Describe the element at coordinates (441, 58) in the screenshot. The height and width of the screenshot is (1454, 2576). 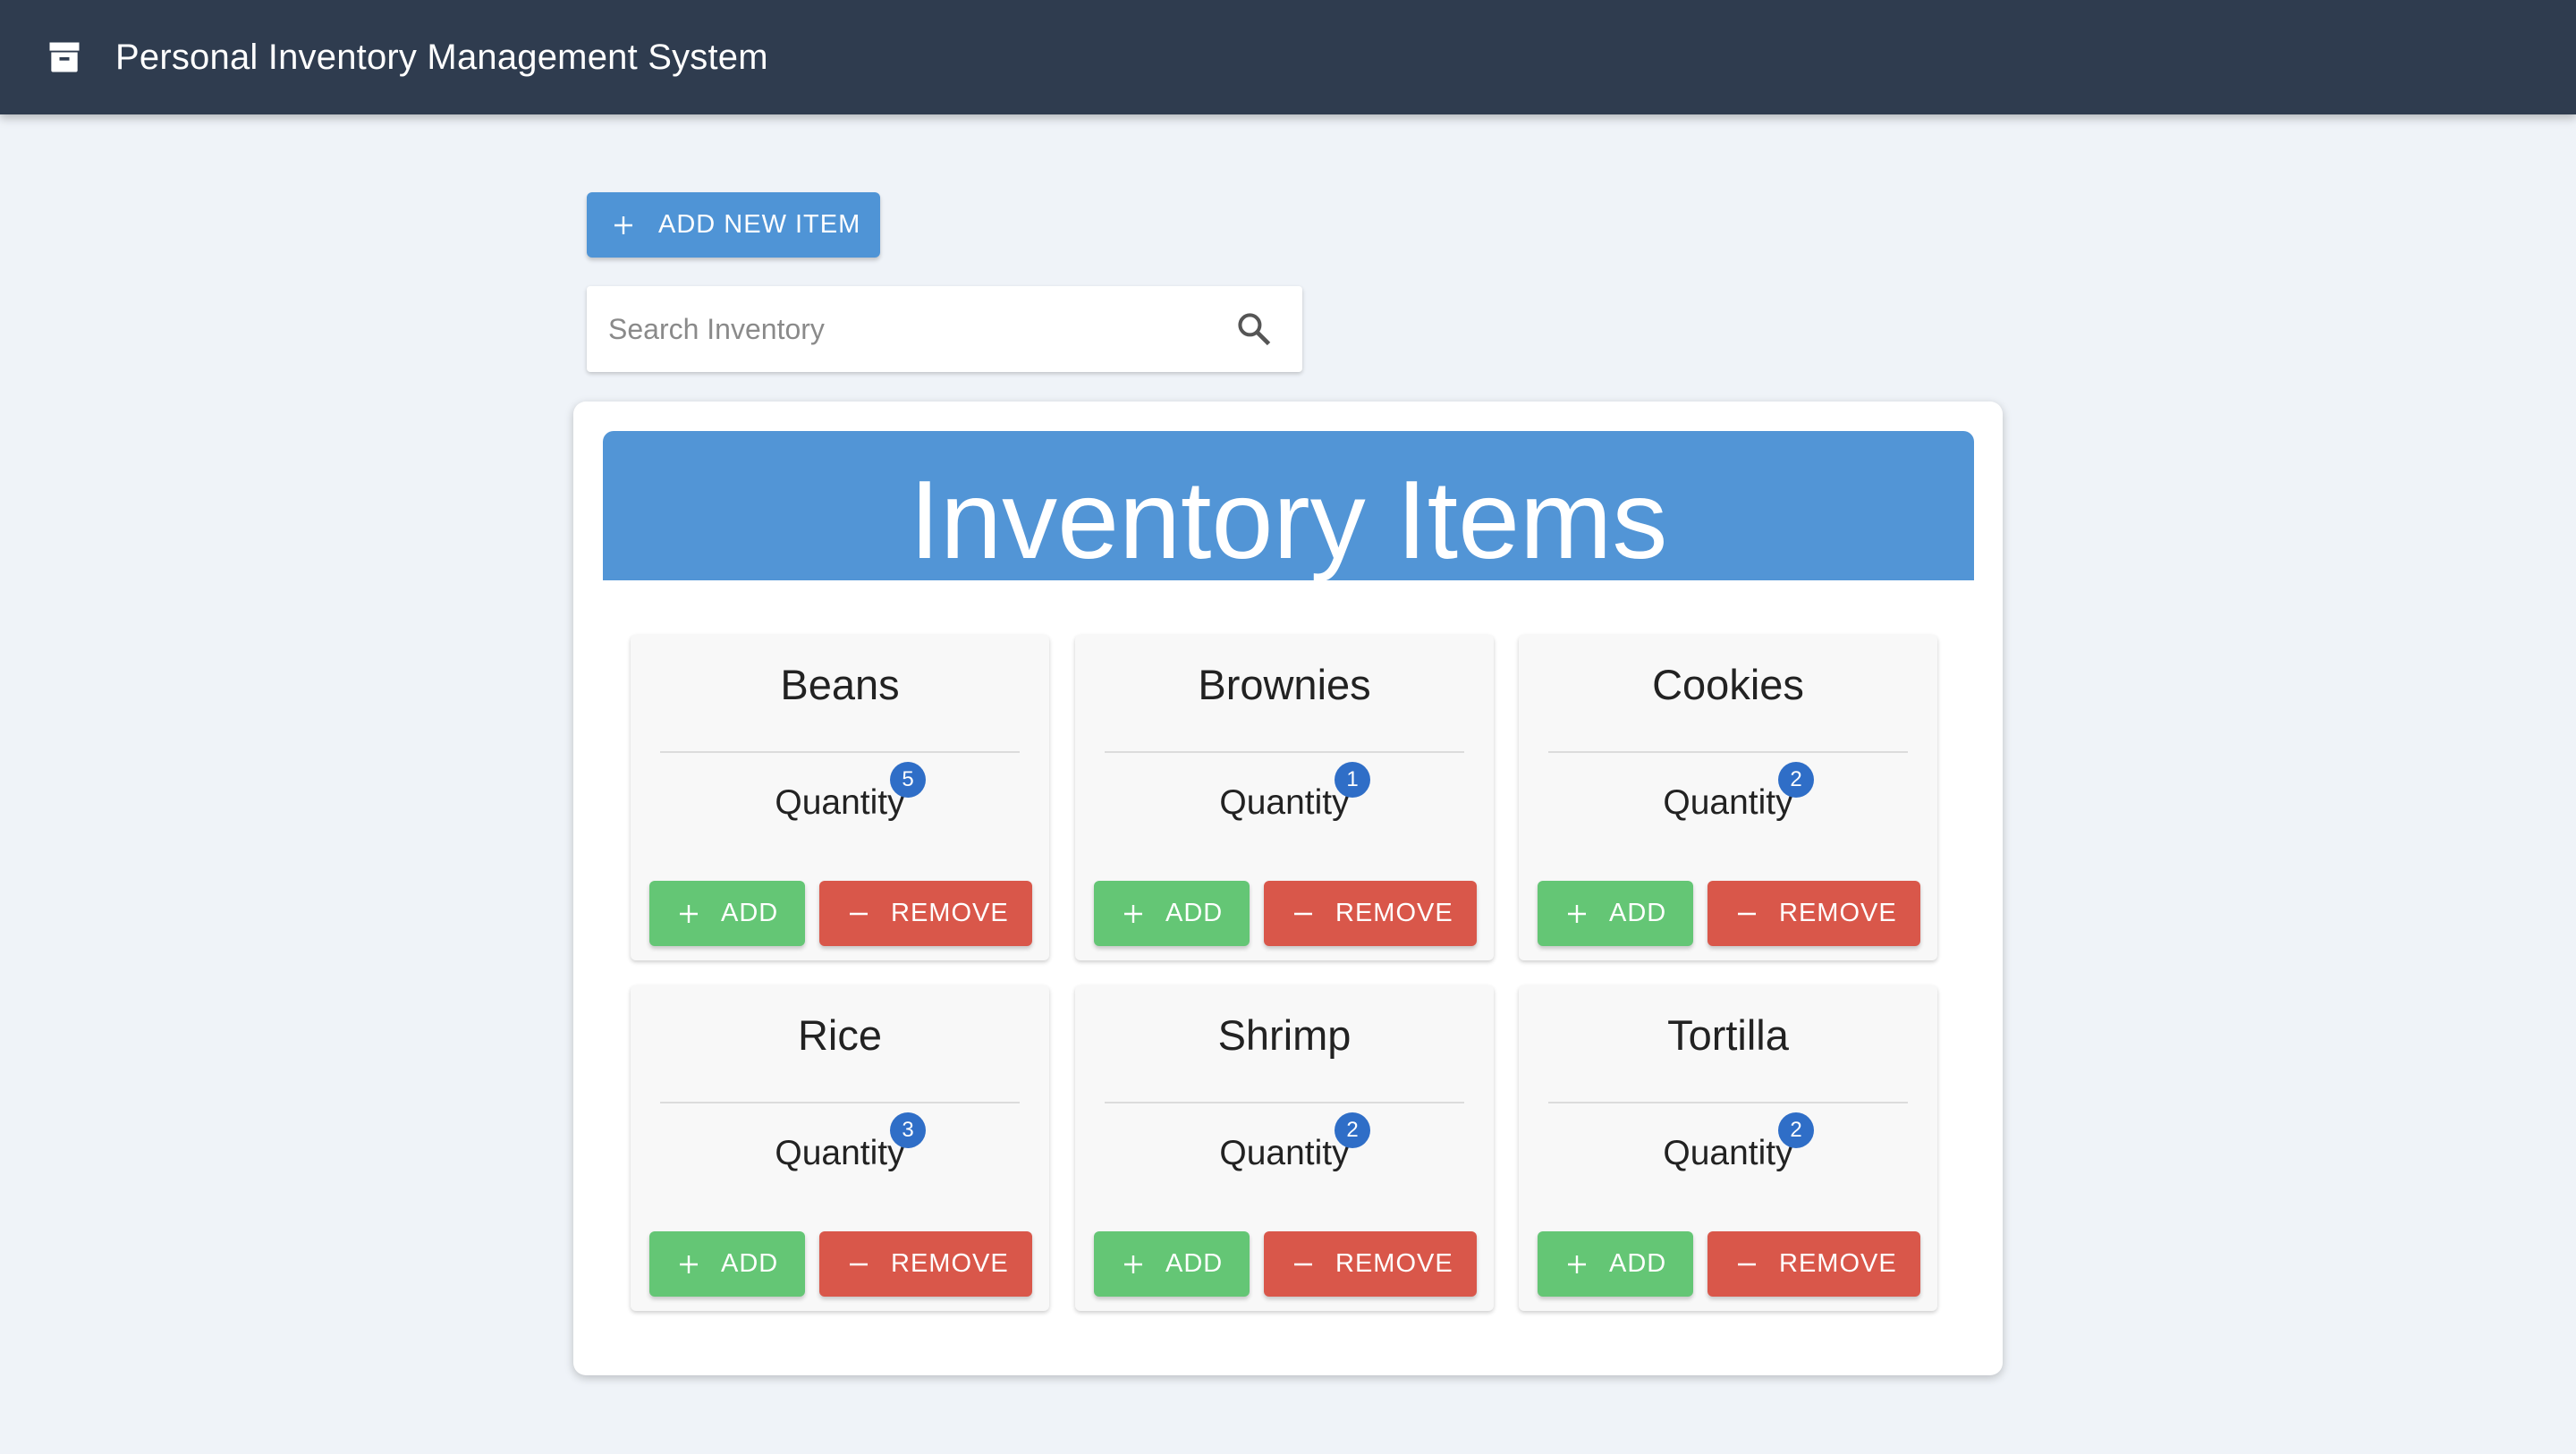
I see `app-title: Personal Inventory Management System` at that location.